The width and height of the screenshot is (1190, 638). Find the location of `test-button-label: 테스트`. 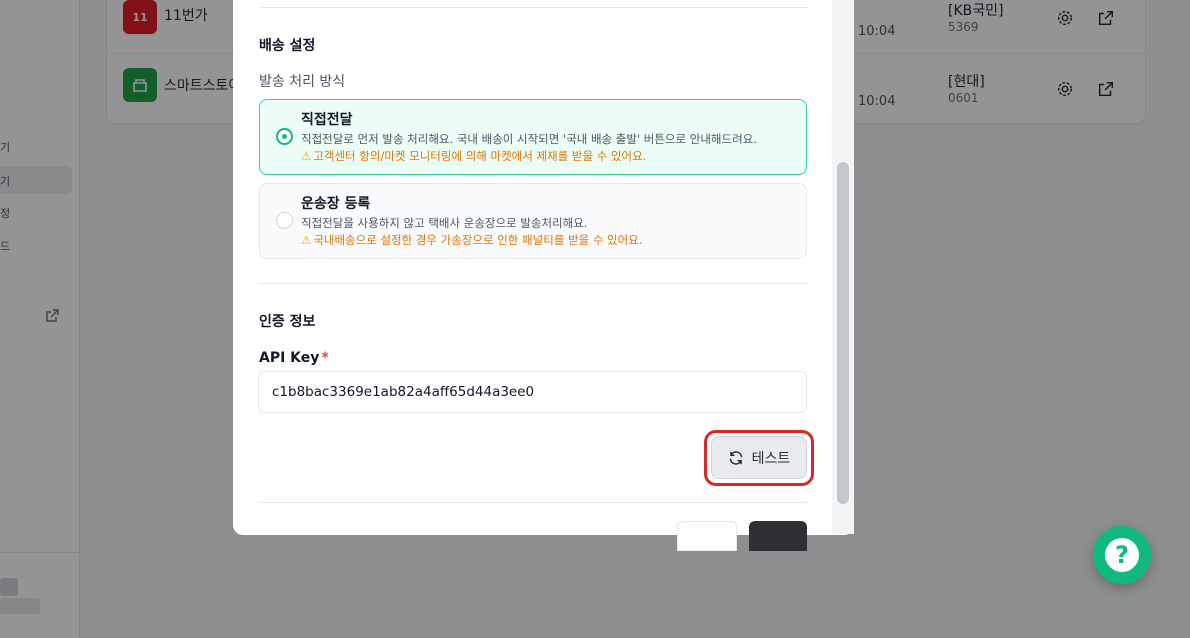

test-button-label: 테스트 is located at coordinates (771, 458).